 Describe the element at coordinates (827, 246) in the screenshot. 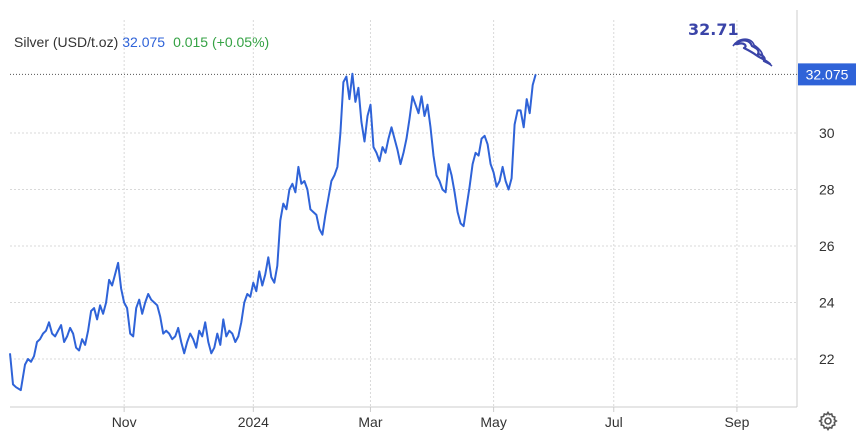

I see `y-tick-label: 26` at that location.